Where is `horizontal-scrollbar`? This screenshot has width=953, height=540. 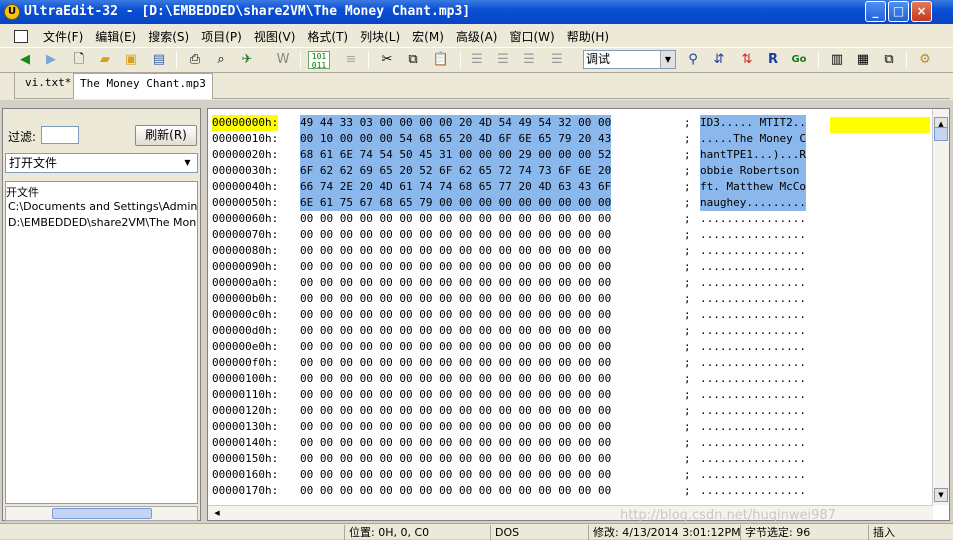 horizontal-scrollbar is located at coordinates (101, 513).